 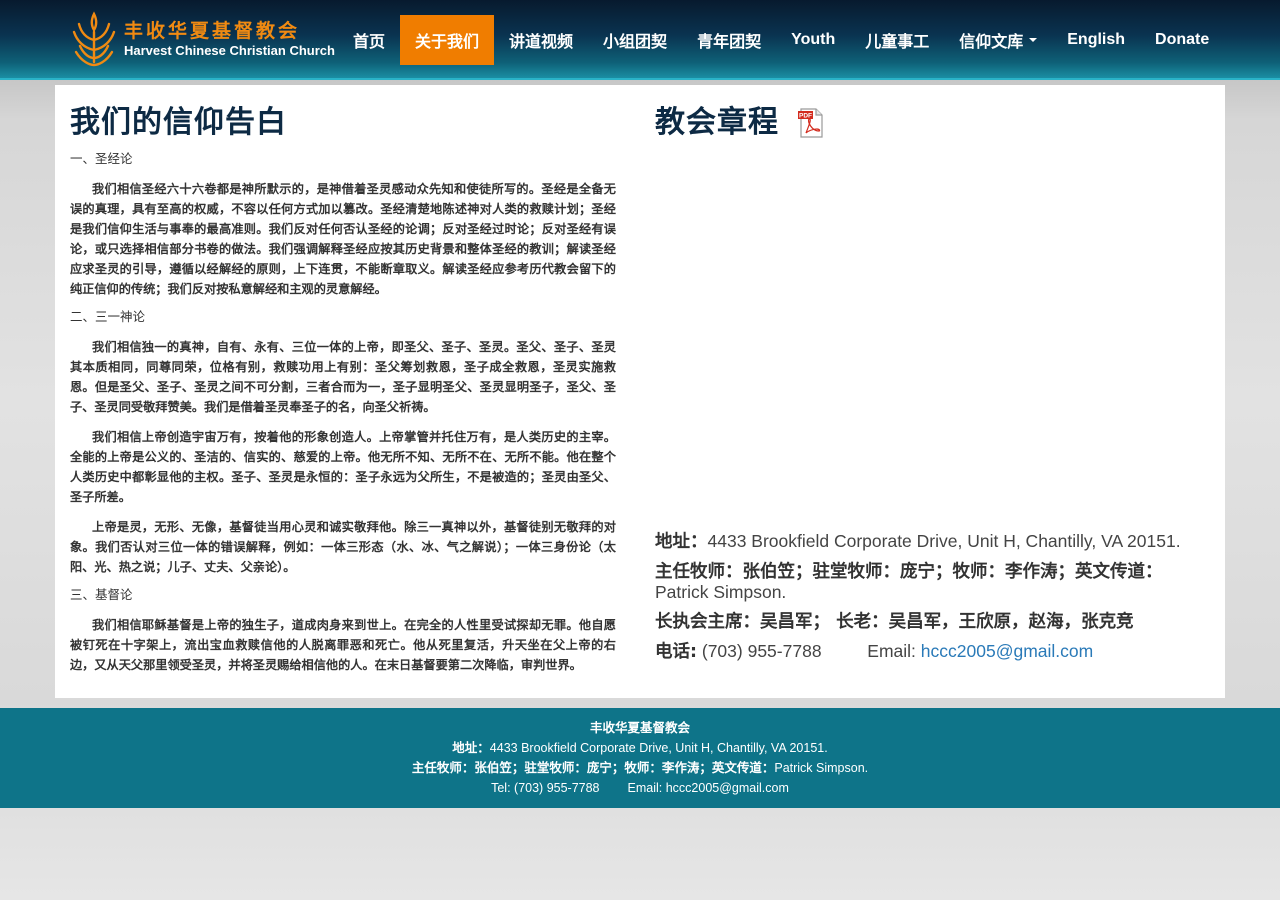 I want to click on pastors-english: Patrick Simpson., so click(x=721, y=592).